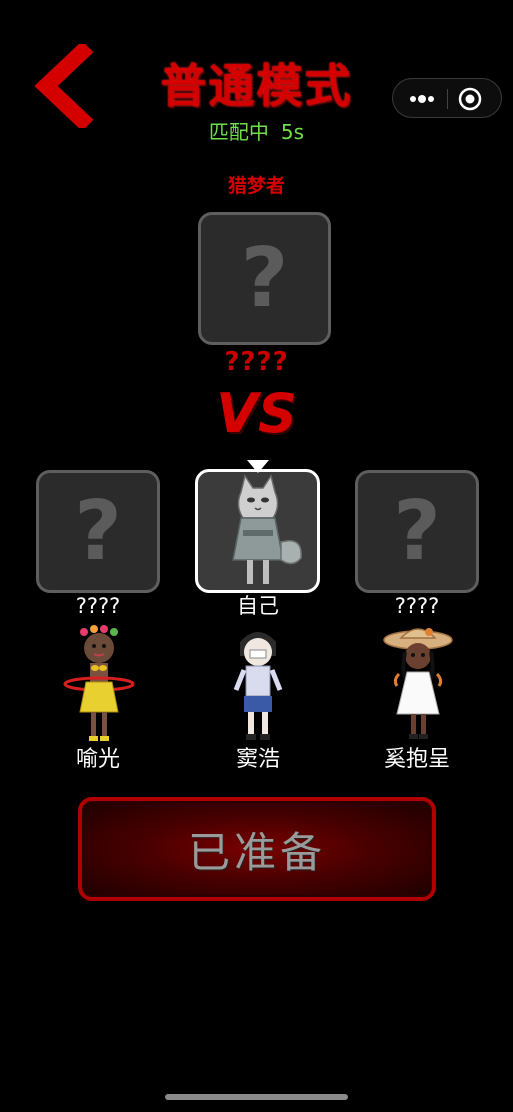 This screenshot has height=1112, width=513. I want to click on hula-girl-avatar-icon, so click(99, 683).